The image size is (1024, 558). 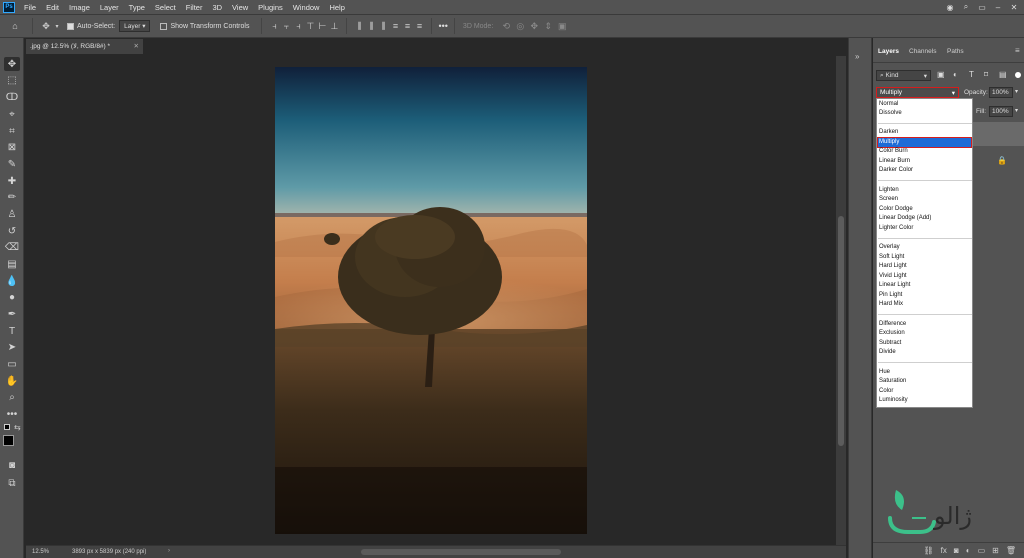 What do you see at coordinates (12, 147) in the screenshot?
I see `frame-tool-icon: ⊠` at bounding box center [12, 147].